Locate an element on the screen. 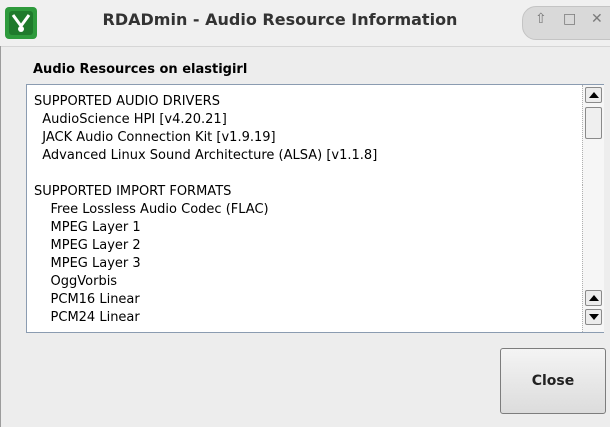 Image resolution: width=610 pixels, height=427 pixels. list-item: MPEG Layer 1 is located at coordinates (87, 227).